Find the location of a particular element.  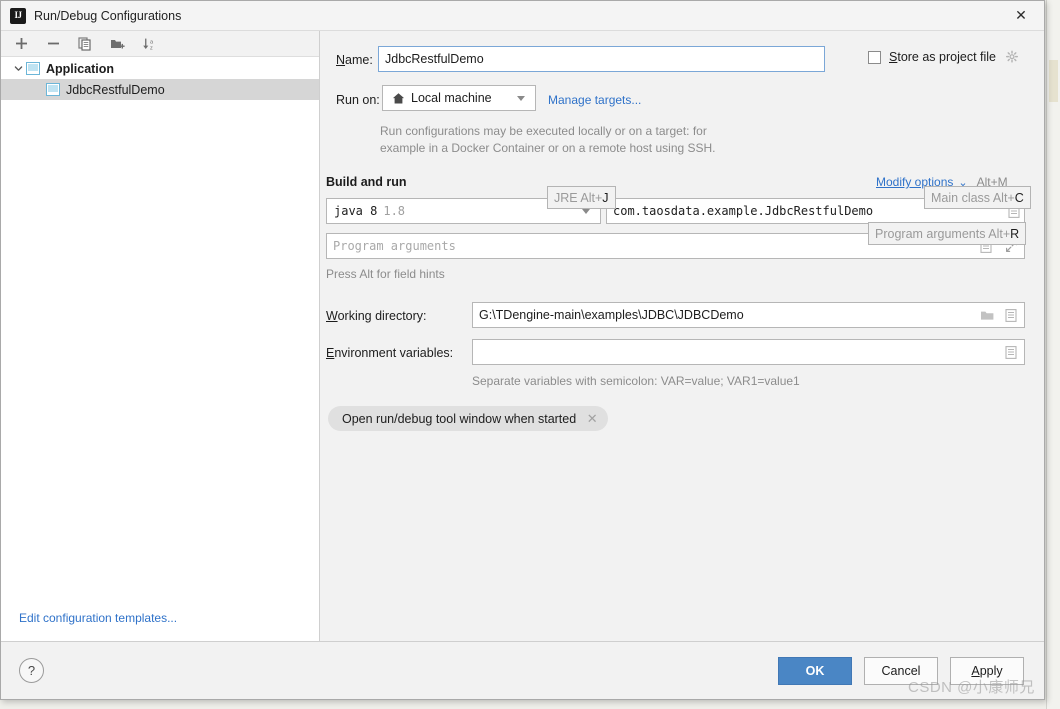

cancel-button: Cancel is located at coordinates (901, 670).